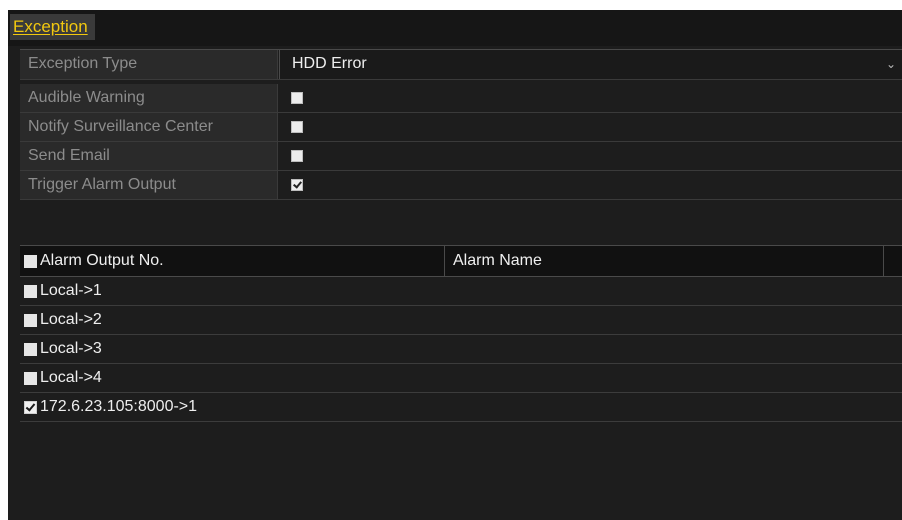 The width and height of the screenshot is (902, 520). What do you see at coordinates (149, 127) in the screenshot?
I see `notify-surveillance-center-label: Notify Surveillance Center` at bounding box center [149, 127].